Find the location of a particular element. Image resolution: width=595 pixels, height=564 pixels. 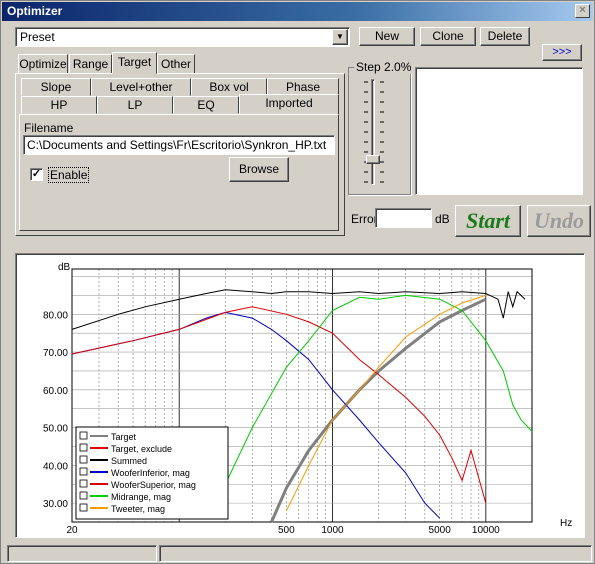

error-field is located at coordinates (403, 218).